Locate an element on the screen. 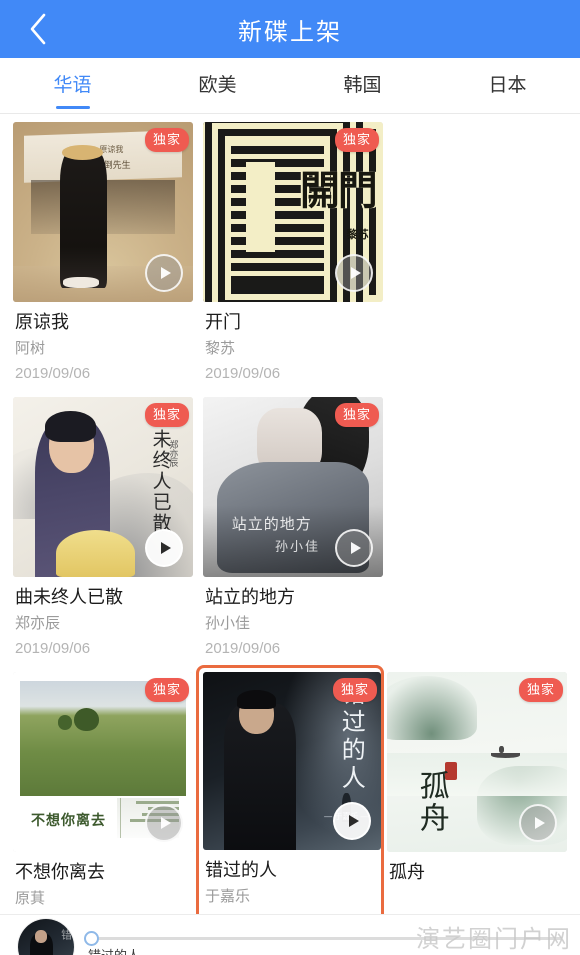  album-cover: 開門 黎苏 独家 is located at coordinates (293, 212).